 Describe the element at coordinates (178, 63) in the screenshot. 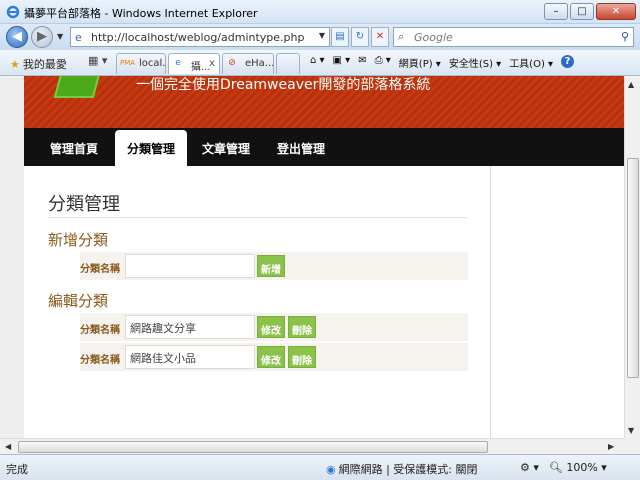

I see `ie-page-icon: e` at that location.